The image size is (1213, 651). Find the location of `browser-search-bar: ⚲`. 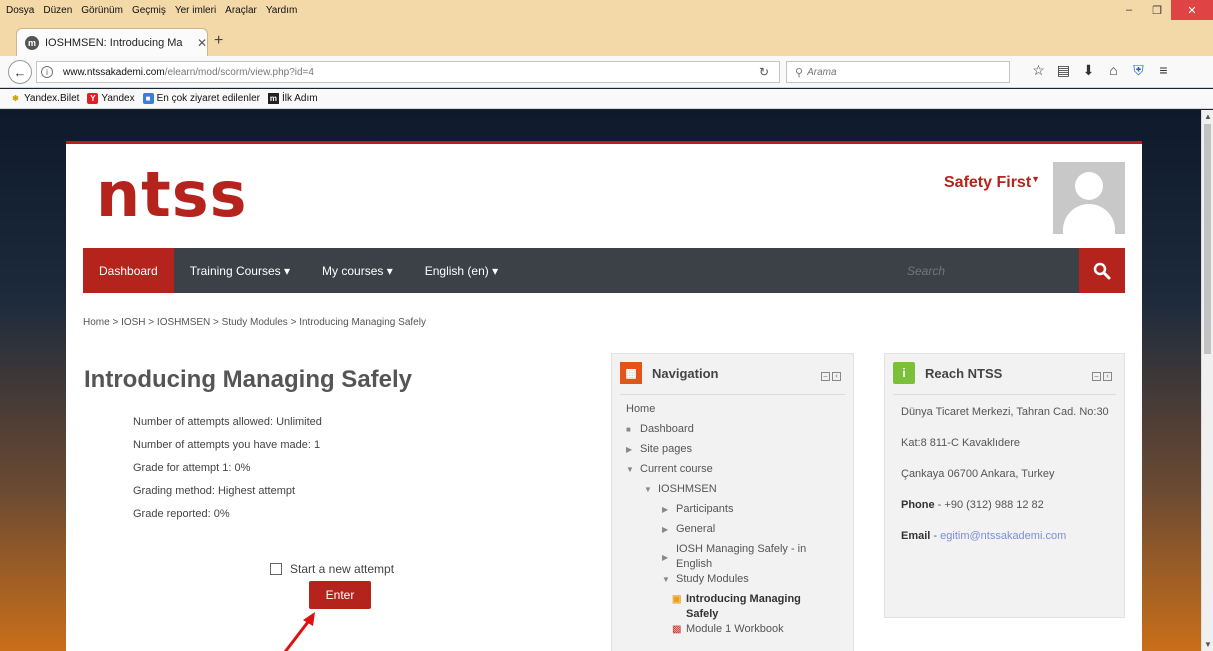

browser-search-bar: ⚲ is located at coordinates (898, 72).